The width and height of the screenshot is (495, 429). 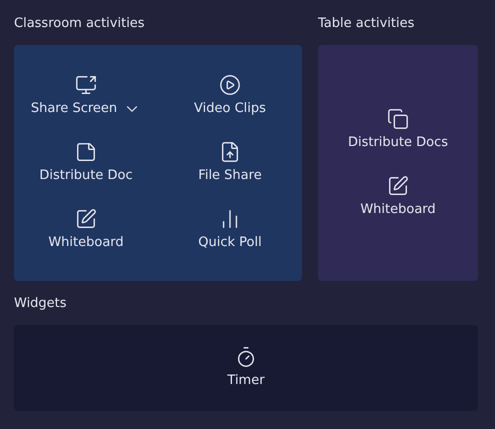 I want to click on monitor-arrow-icon, so click(x=86, y=85).